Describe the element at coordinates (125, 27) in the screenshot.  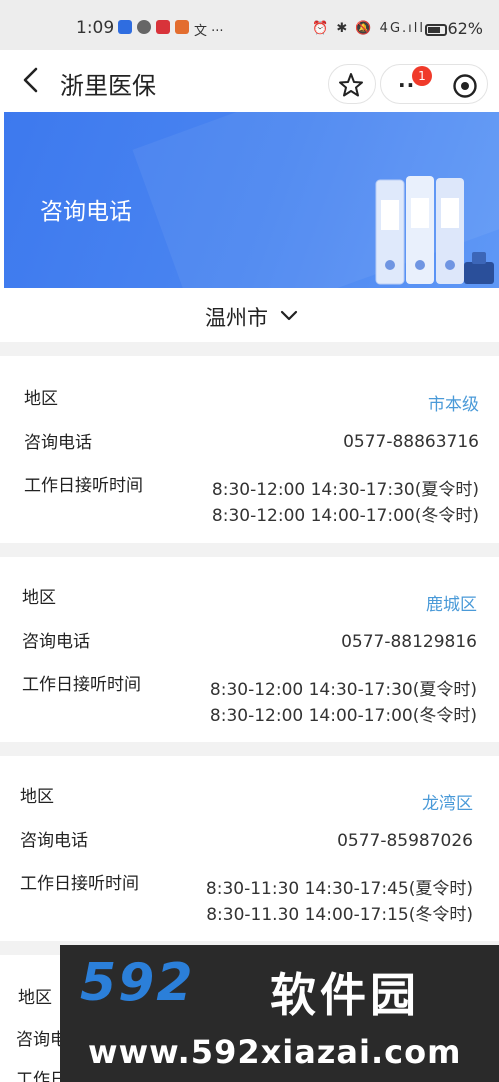
I see `app-notification-icon` at that location.